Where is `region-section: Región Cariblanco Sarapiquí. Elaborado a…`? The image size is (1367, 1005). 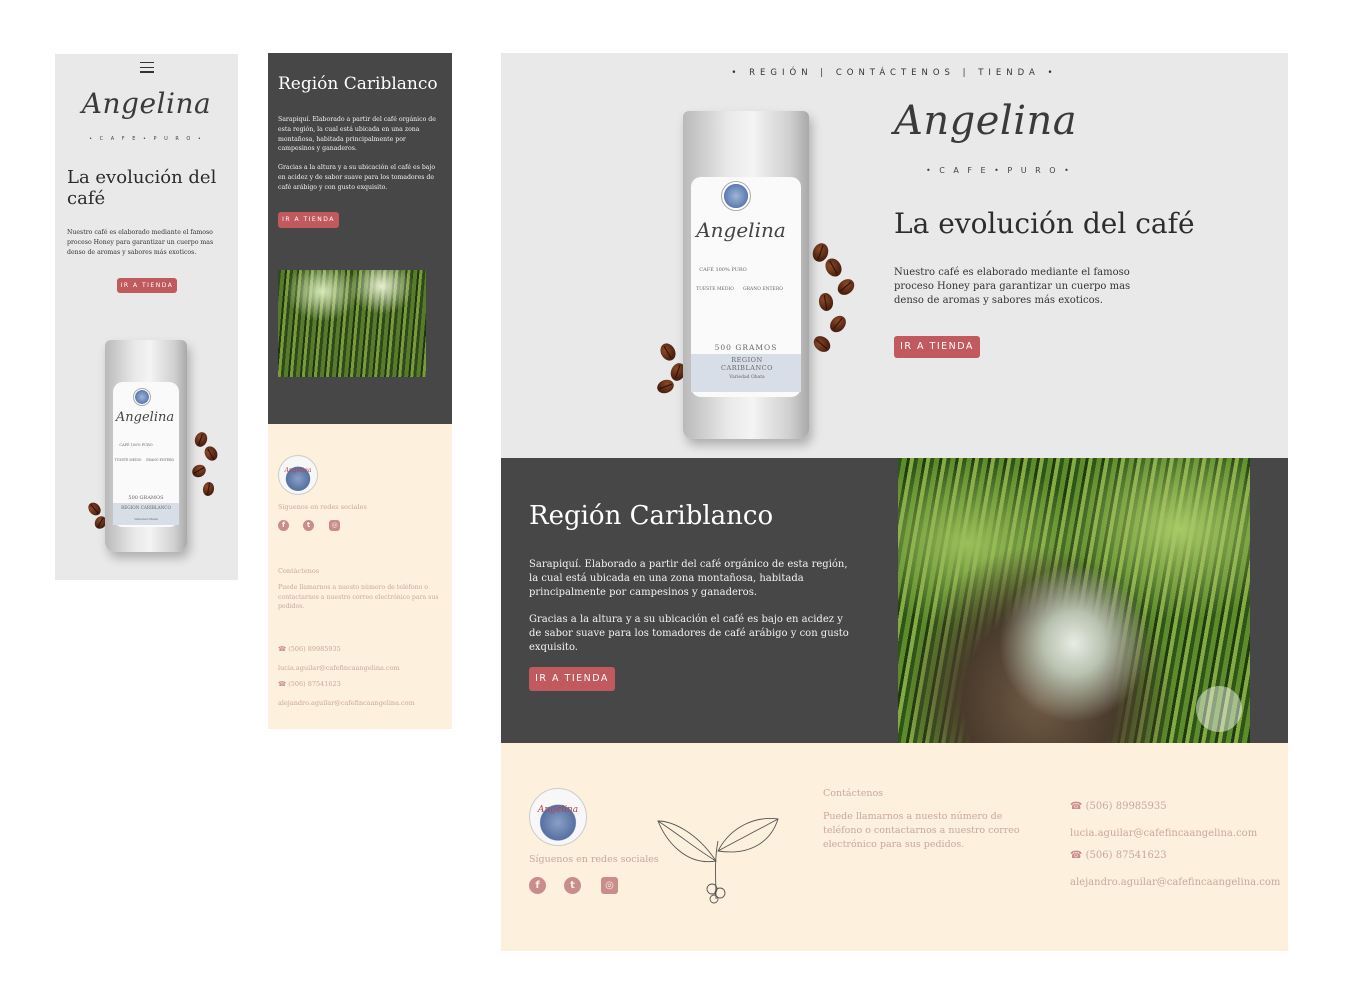
region-section: Región Cariblanco Sarapiquí. Elaborado a… is located at coordinates (360, 238).